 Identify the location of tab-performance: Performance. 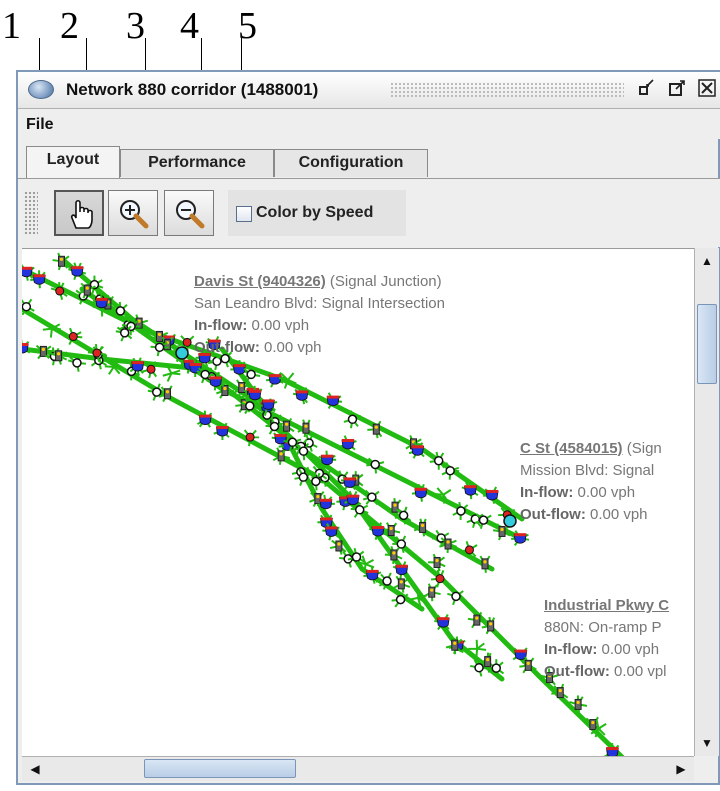
(197, 163).